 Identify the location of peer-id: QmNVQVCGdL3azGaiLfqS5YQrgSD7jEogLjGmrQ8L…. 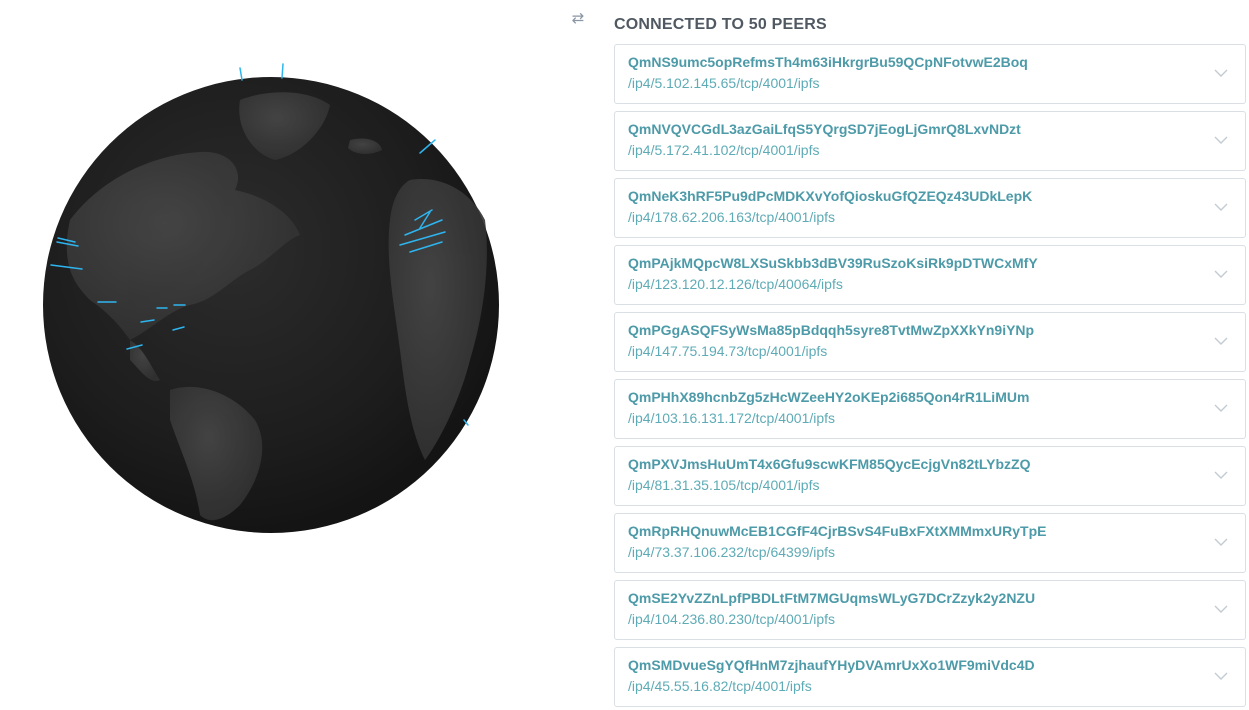
(824, 129).